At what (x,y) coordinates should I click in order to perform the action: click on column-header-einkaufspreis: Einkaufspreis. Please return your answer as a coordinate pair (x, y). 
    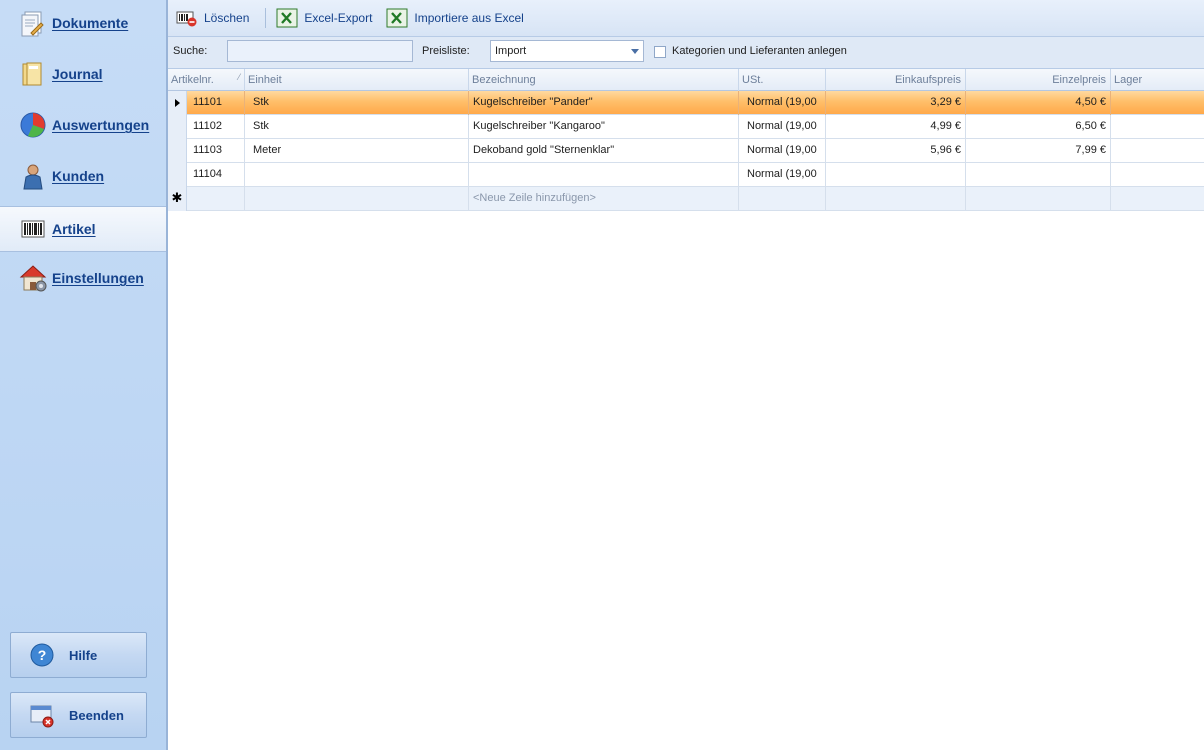
    Looking at the image, I should click on (896, 80).